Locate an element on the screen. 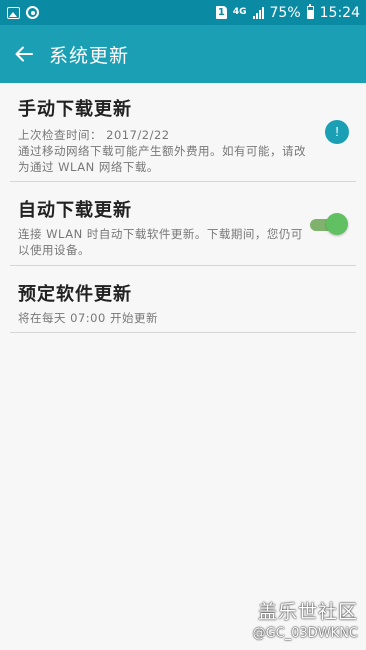  watermark: 盖乐世社区 @GC_03DWKNC is located at coordinates (305, 621).